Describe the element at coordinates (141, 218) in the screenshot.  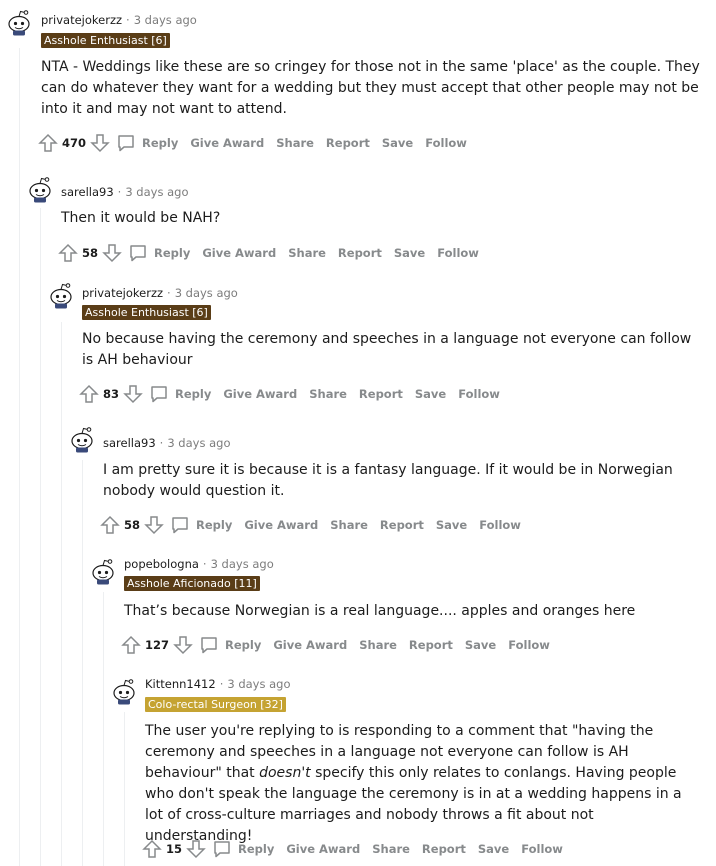
I see `comment-body: Then it would be NAH?` at that location.